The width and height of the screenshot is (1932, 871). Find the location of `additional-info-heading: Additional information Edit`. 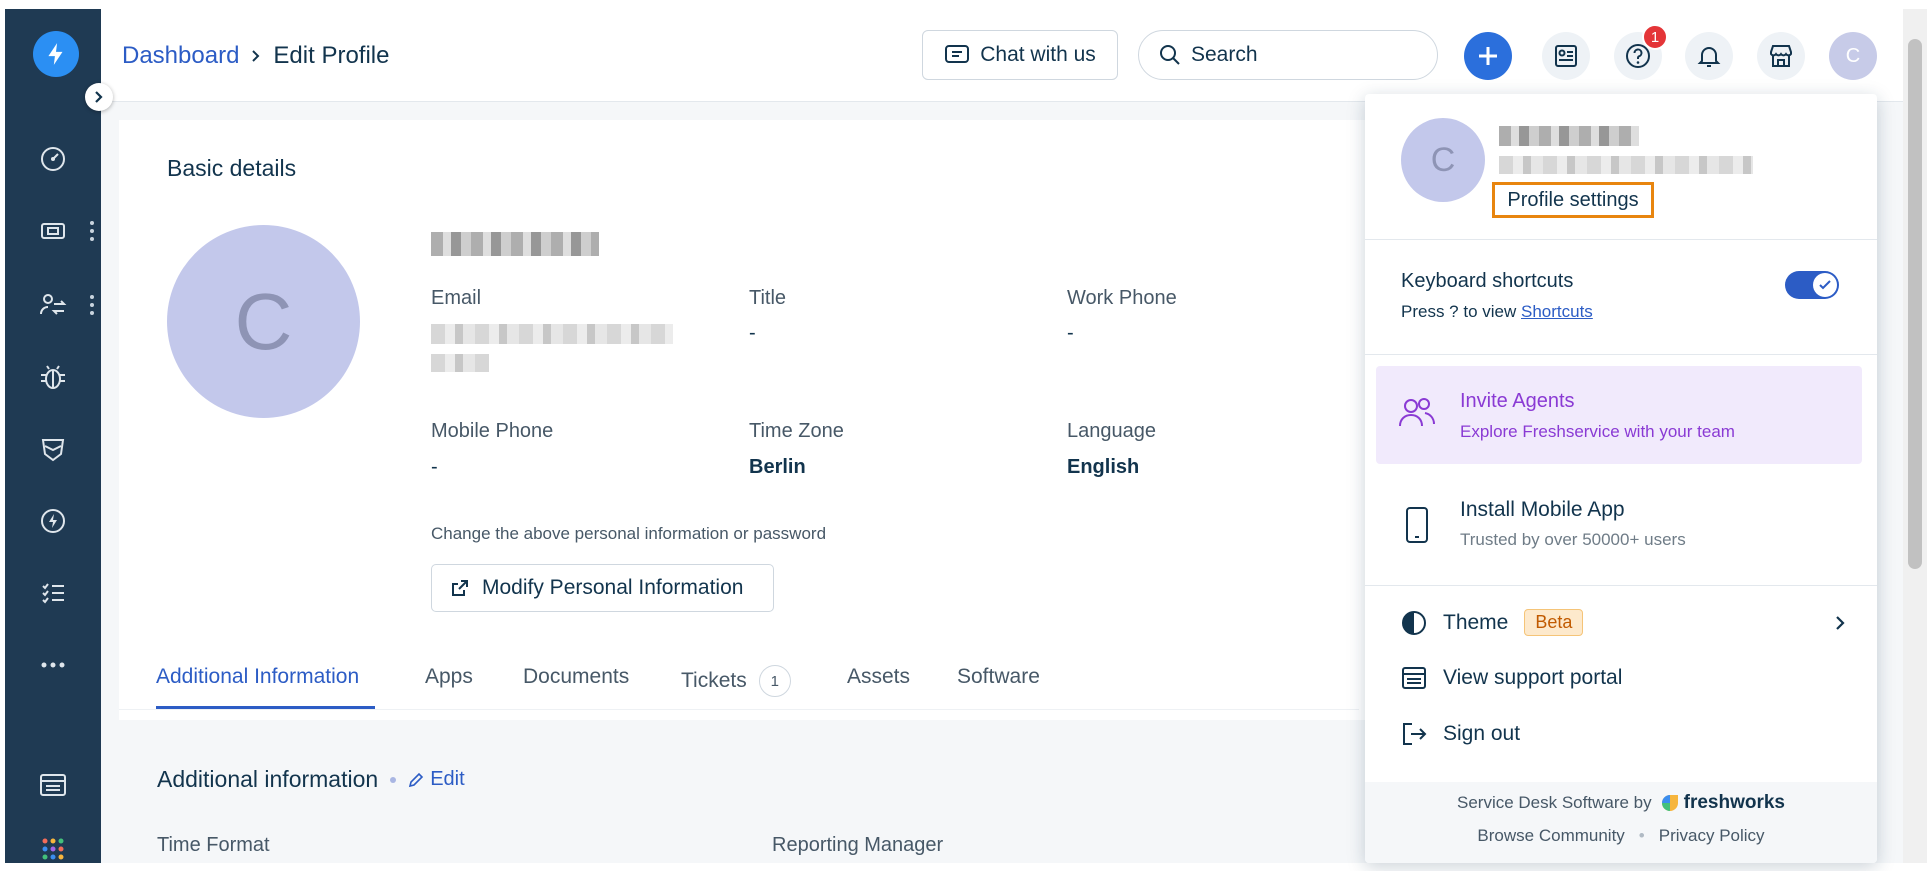

additional-info-heading: Additional information Edit is located at coordinates (311, 779).